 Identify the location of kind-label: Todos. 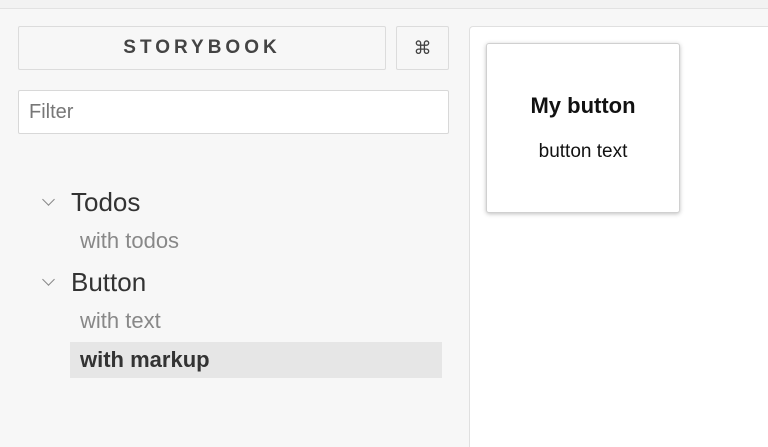
(106, 201).